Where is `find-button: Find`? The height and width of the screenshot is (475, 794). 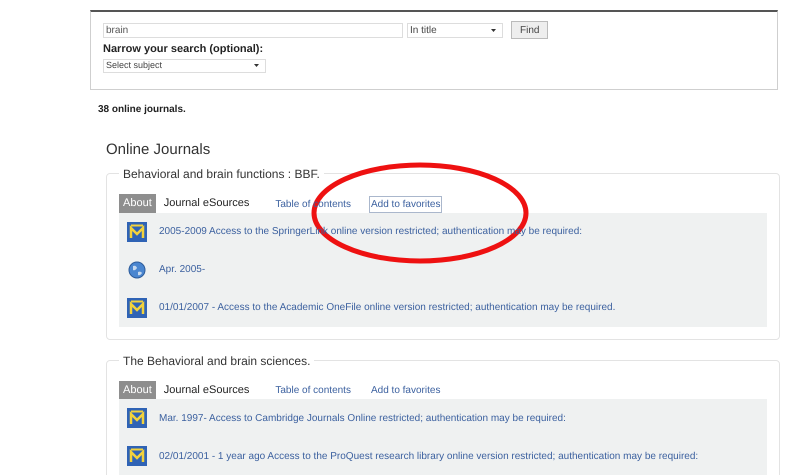 find-button: Find is located at coordinates (529, 30).